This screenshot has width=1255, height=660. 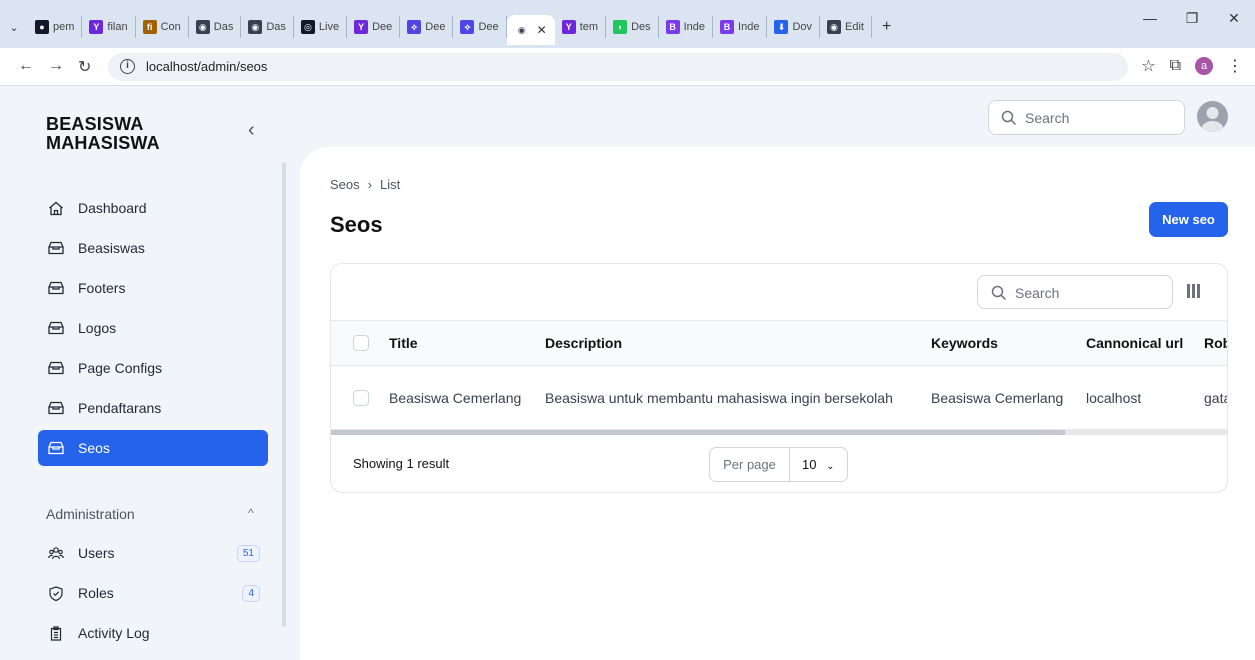 What do you see at coordinates (632, 27) in the screenshot?
I see `browser-tab: ◗ Des` at bounding box center [632, 27].